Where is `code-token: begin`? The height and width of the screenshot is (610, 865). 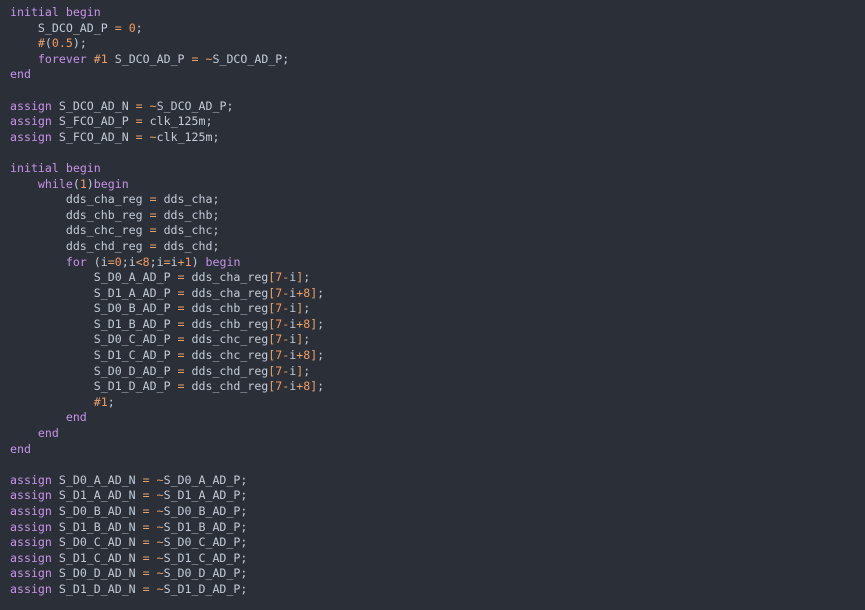
code-token: begin is located at coordinates (83, 167).